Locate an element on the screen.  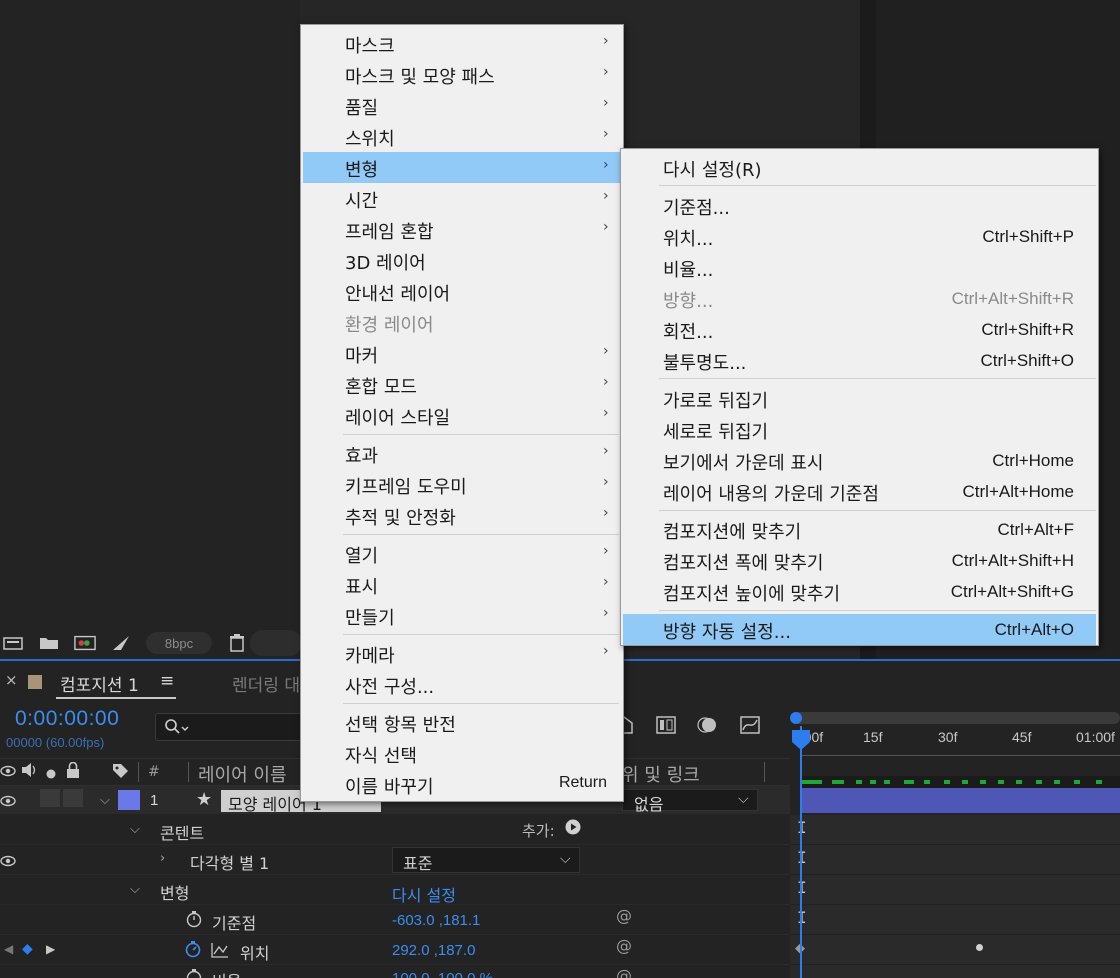
tab-menu-icon: ≡ is located at coordinates (167, 681).